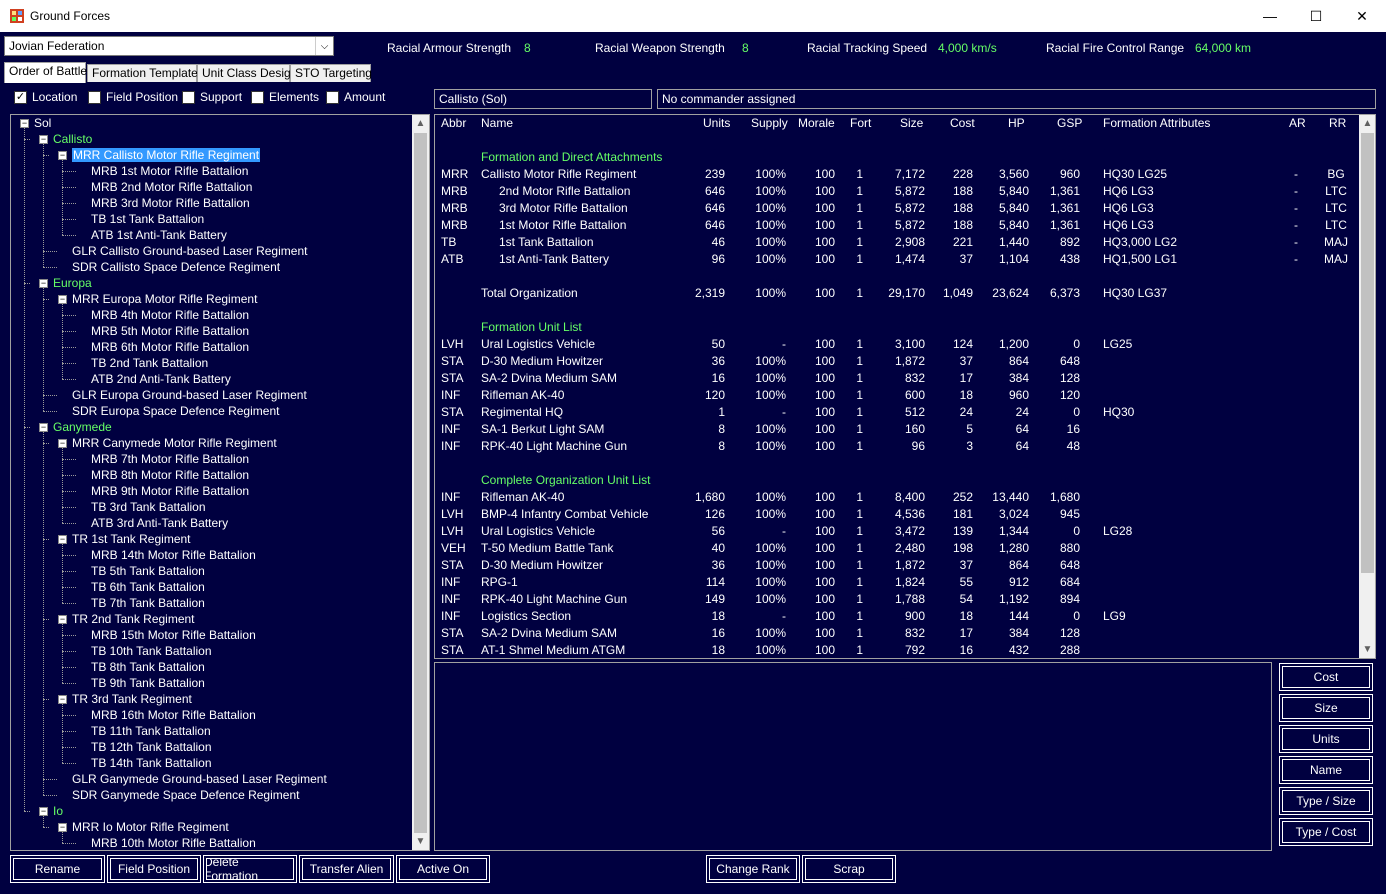 The height and width of the screenshot is (894, 1386). Describe the element at coordinates (148, 683) in the screenshot. I see `tree-node: TB 9th Tank Battalion` at that location.